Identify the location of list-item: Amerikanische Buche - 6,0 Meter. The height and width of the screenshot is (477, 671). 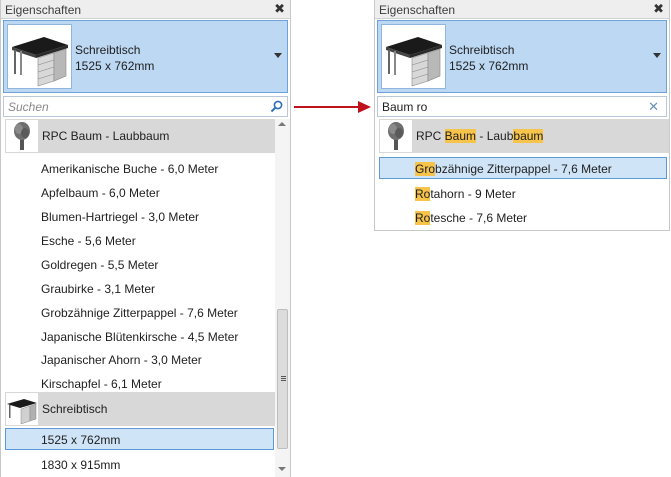
(129, 169).